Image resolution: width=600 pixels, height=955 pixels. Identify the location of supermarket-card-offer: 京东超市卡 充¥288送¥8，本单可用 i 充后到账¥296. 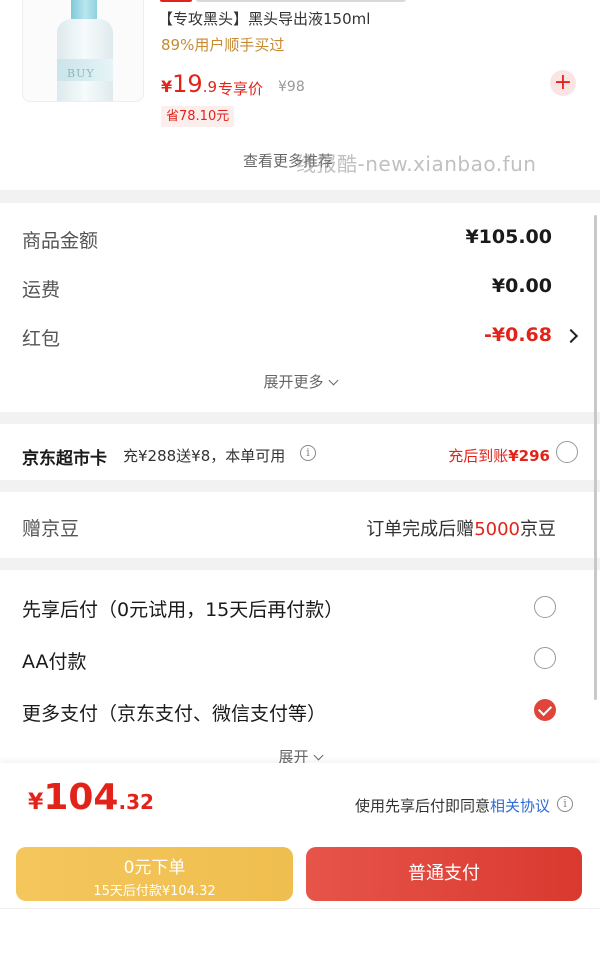
(300, 452).